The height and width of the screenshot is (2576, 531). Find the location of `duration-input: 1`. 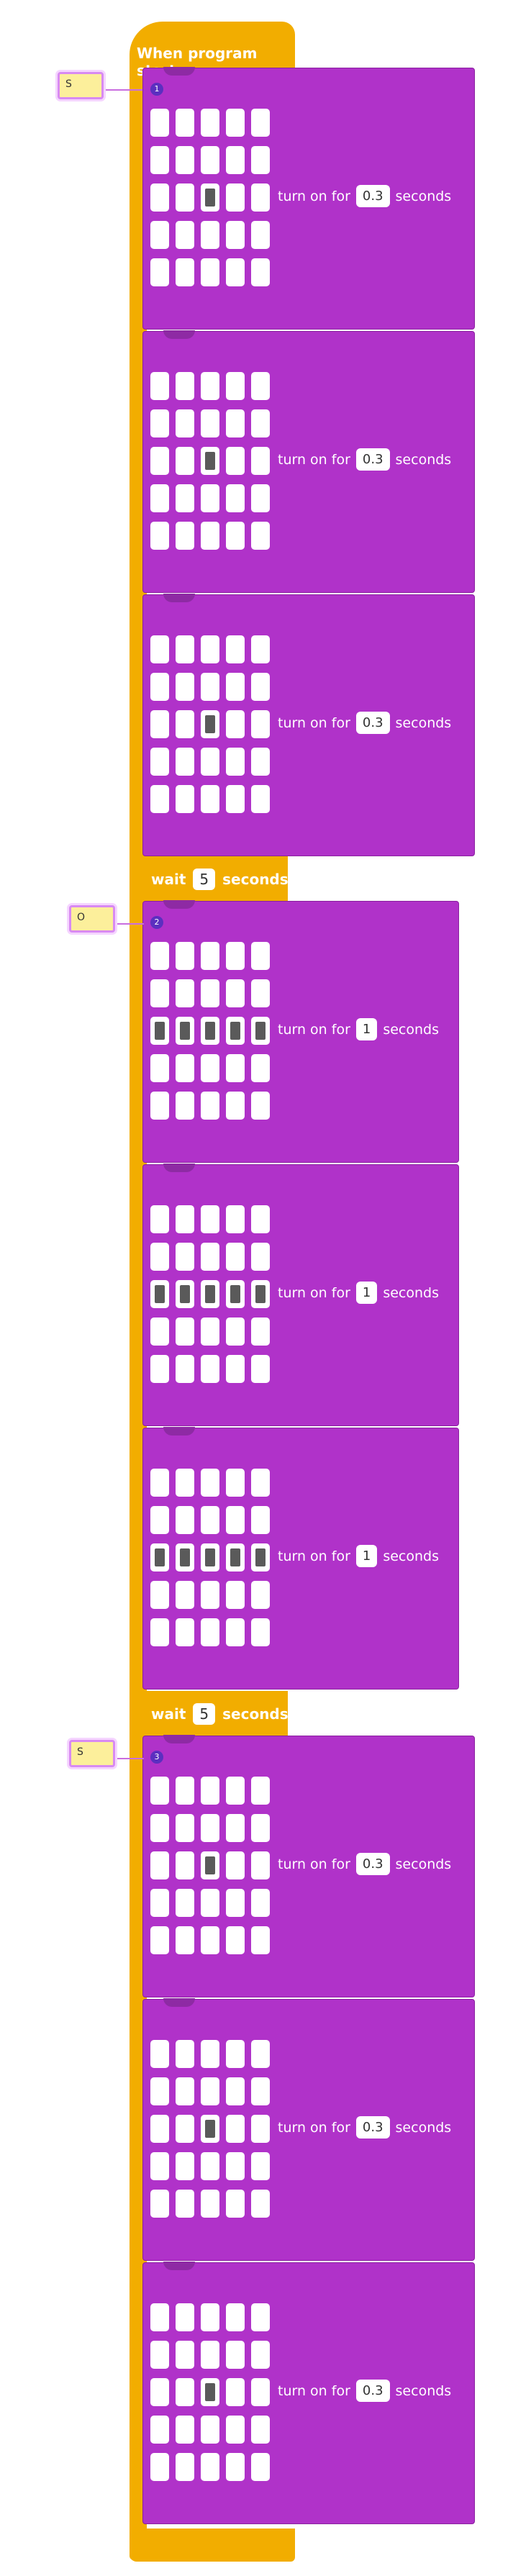

duration-input: 1 is located at coordinates (366, 1029).